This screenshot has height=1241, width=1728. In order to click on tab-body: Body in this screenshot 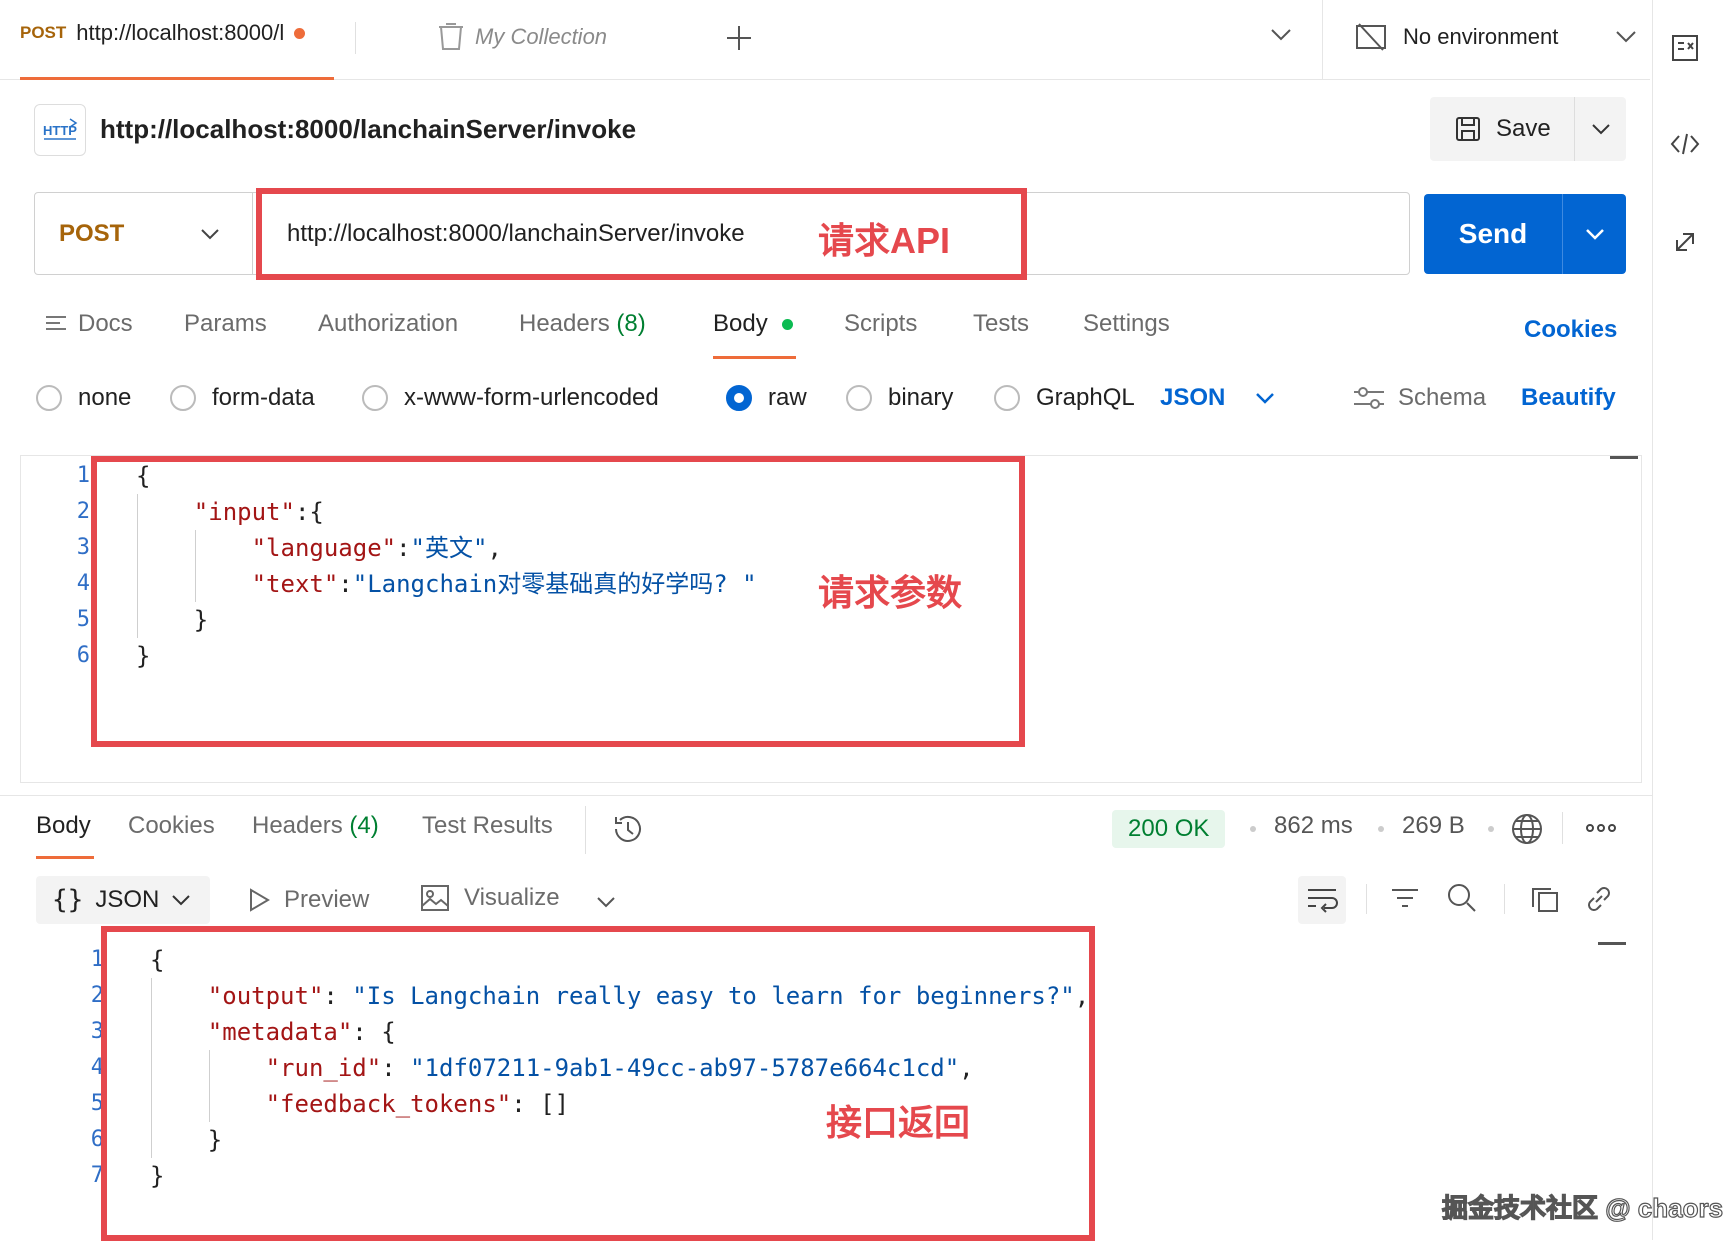, I will do `click(753, 324)`.